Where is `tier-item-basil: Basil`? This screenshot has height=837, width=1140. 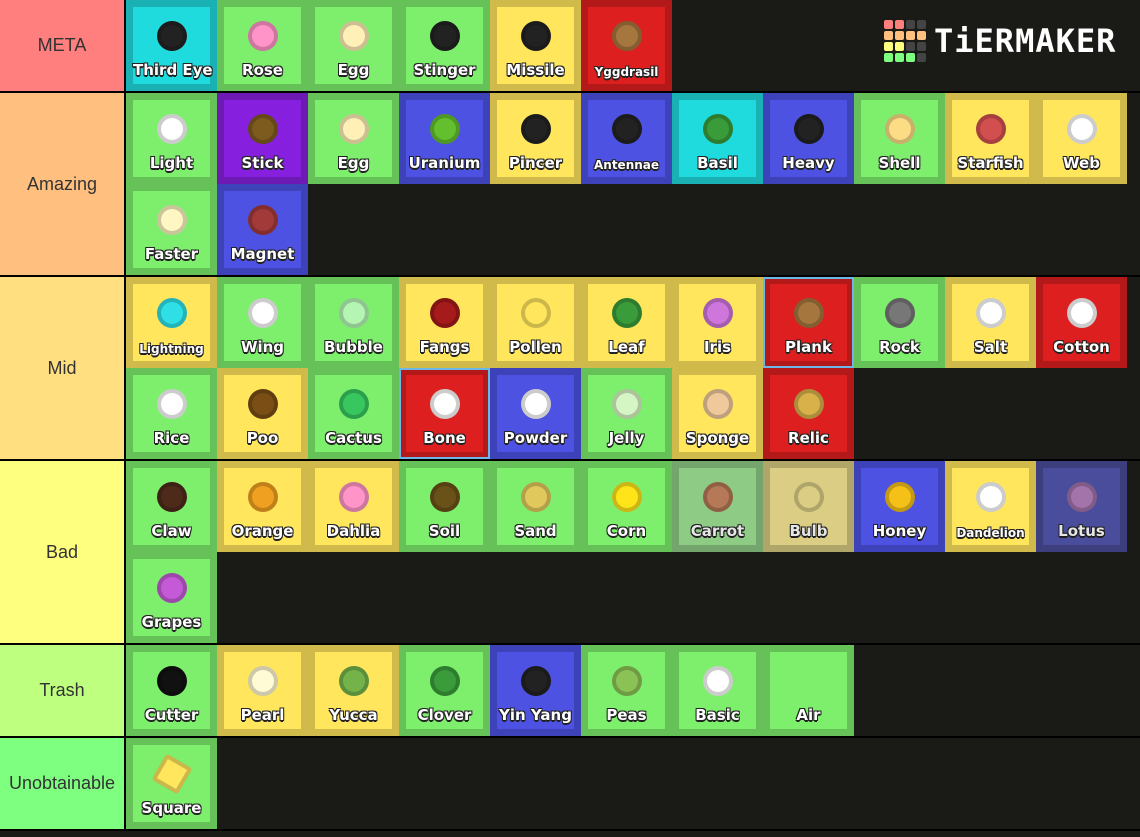
tier-item-basil: Basil is located at coordinates (717, 138).